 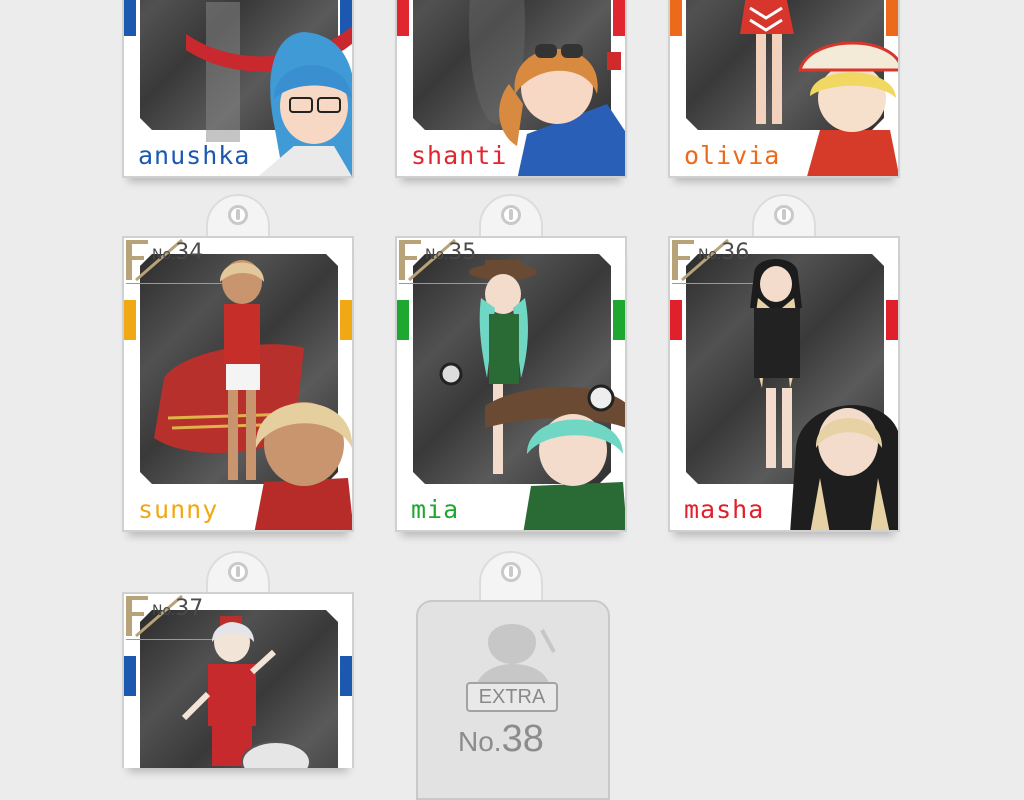 I want to click on locked-character-silhouette-icon, so click(x=515, y=658).